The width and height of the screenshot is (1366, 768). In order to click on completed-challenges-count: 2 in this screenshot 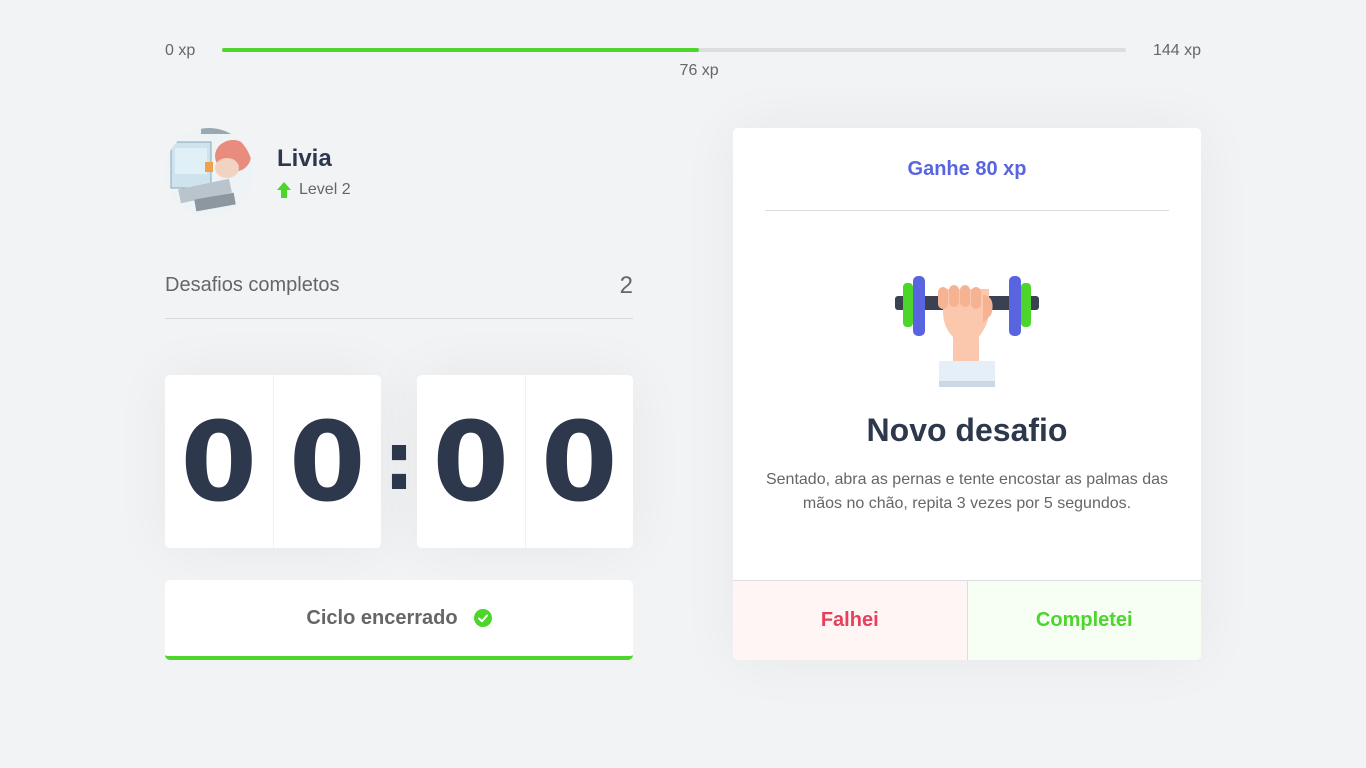, I will do `click(626, 285)`.